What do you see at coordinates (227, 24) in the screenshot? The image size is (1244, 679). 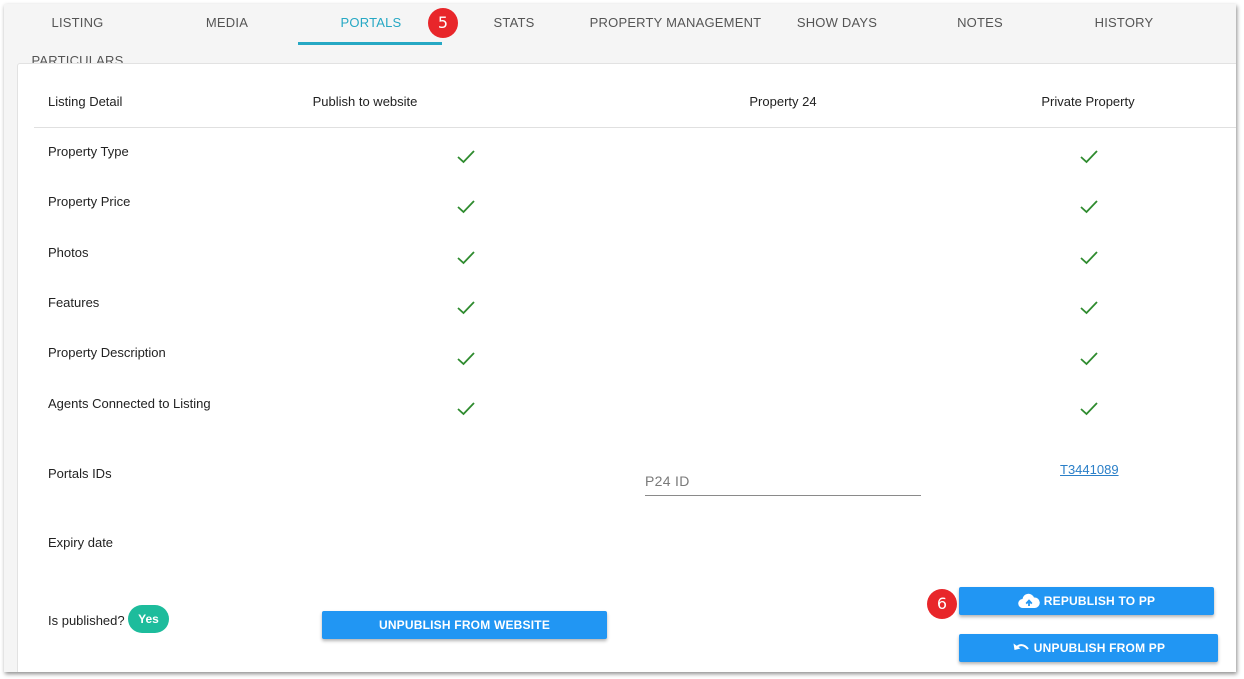 I see `tab-media: MEDIA` at bounding box center [227, 24].